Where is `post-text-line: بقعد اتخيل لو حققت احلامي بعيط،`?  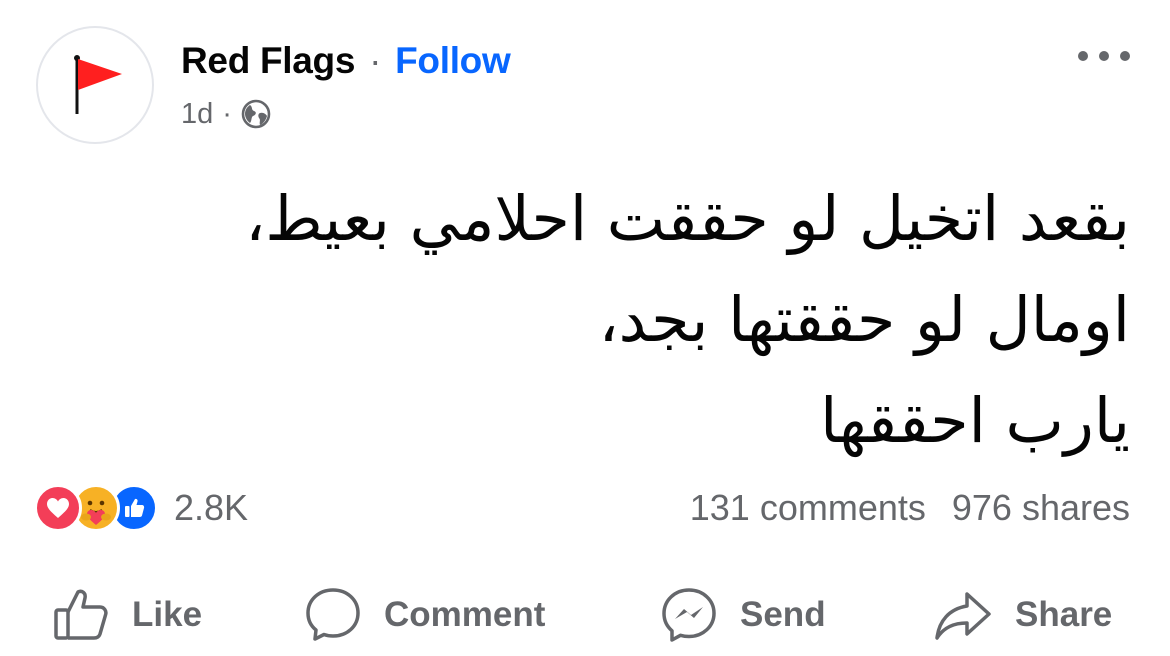 post-text-line: بقعد اتخيل لو حققت احلامي بعيط، is located at coordinates (687, 218).